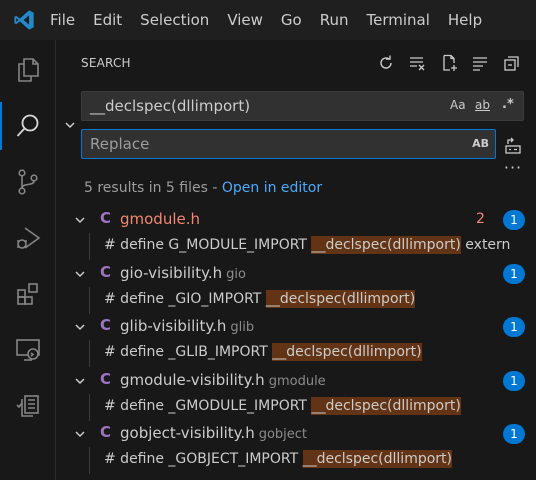 This screenshot has width=536, height=480. I want to click on use-regex-toggle: .*, so click(508, 104).